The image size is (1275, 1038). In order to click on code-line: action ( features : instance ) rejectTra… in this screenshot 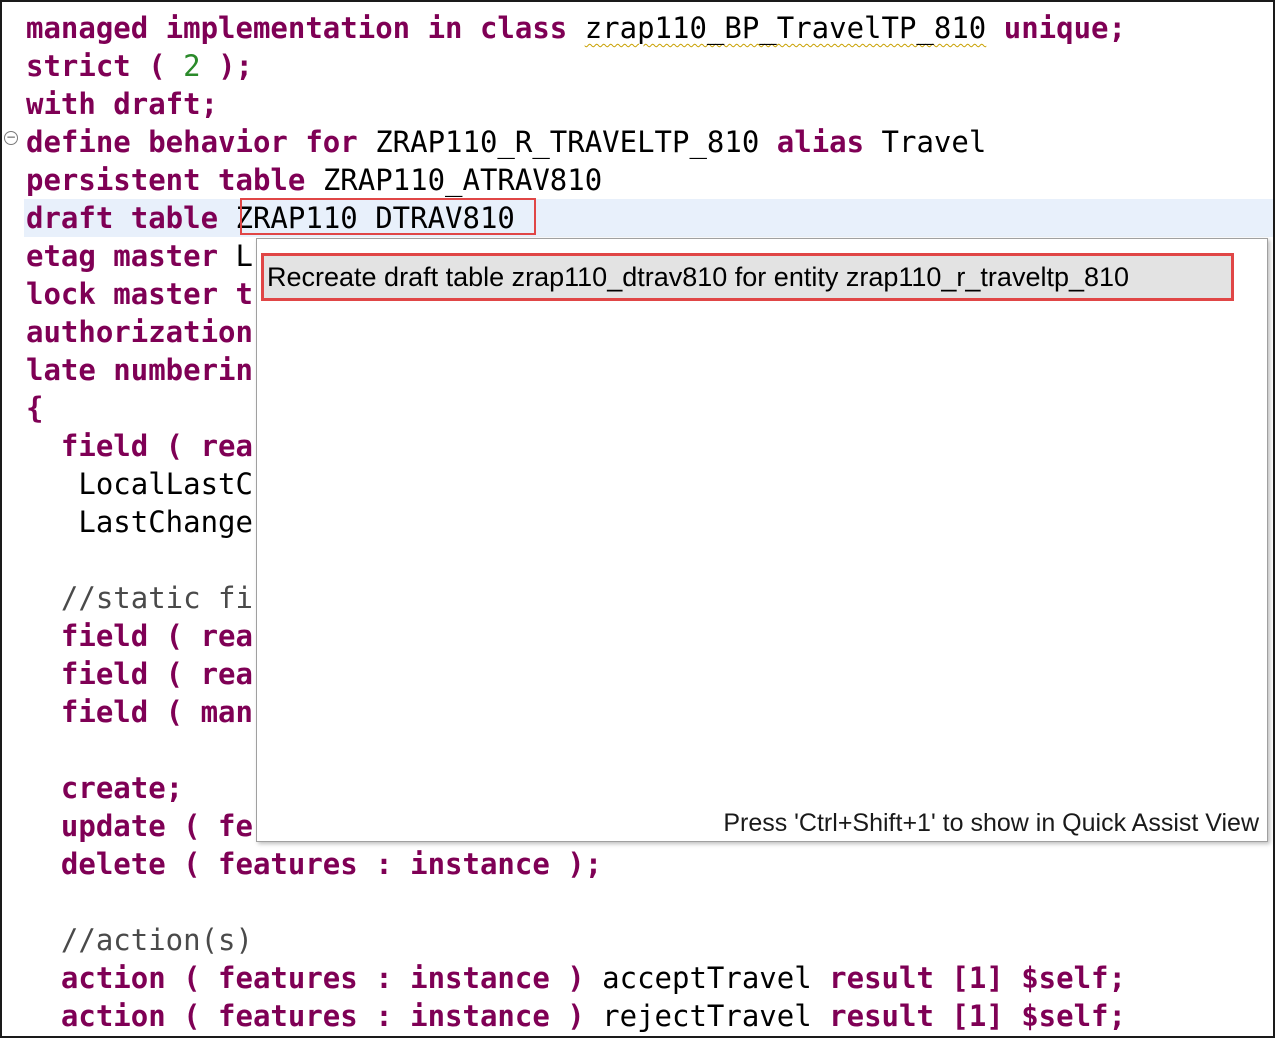, I will do `click(576, 1016)`.